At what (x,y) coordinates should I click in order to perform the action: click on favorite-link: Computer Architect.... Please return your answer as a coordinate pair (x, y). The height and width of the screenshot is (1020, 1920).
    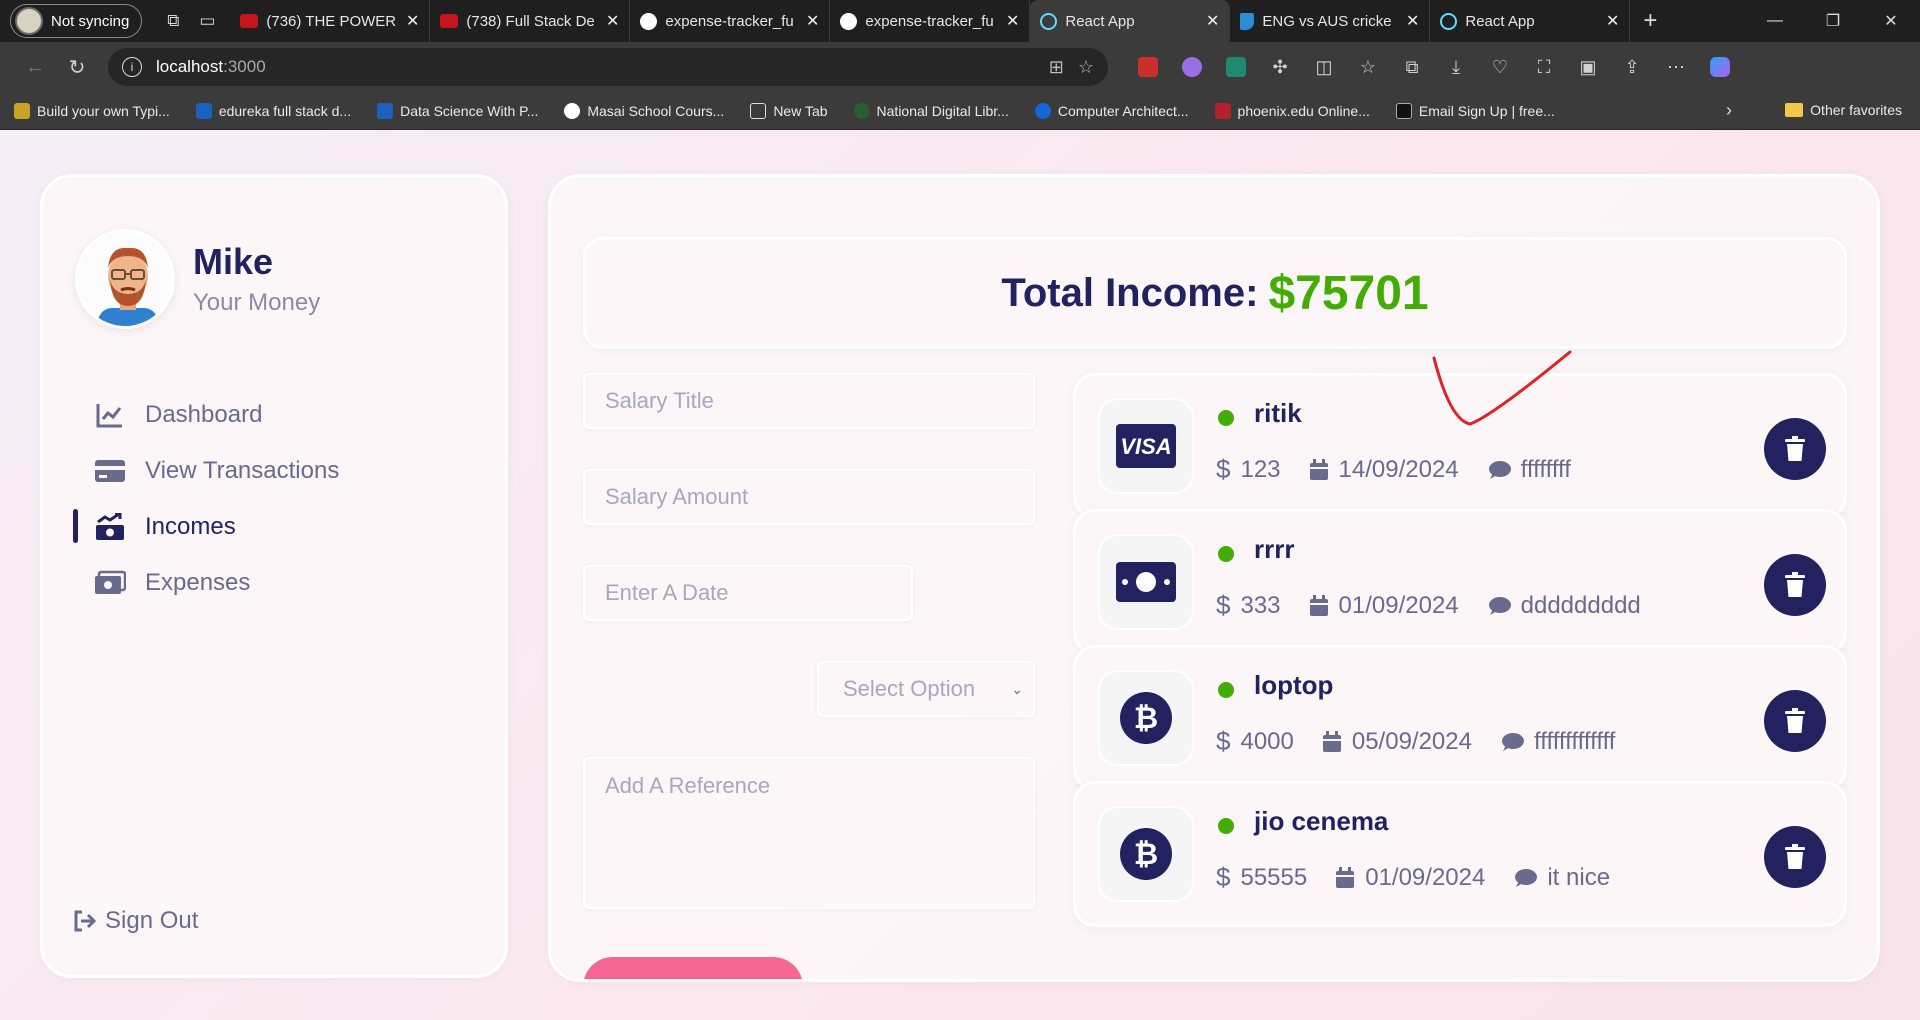
    Looking at the image, I should click on (1111, 110).